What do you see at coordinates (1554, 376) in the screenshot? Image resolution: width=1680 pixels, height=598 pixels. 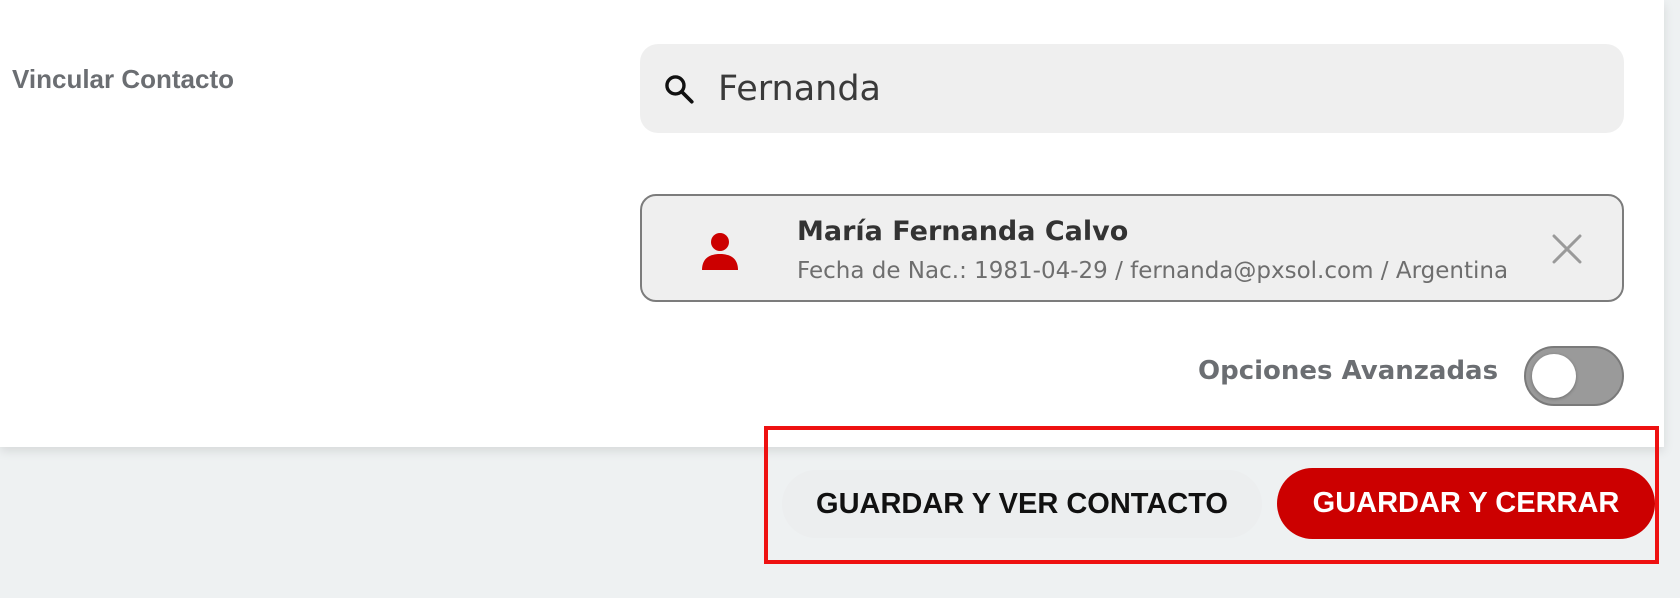 I see `toggle-knob` at bounding box center [1554, 376].